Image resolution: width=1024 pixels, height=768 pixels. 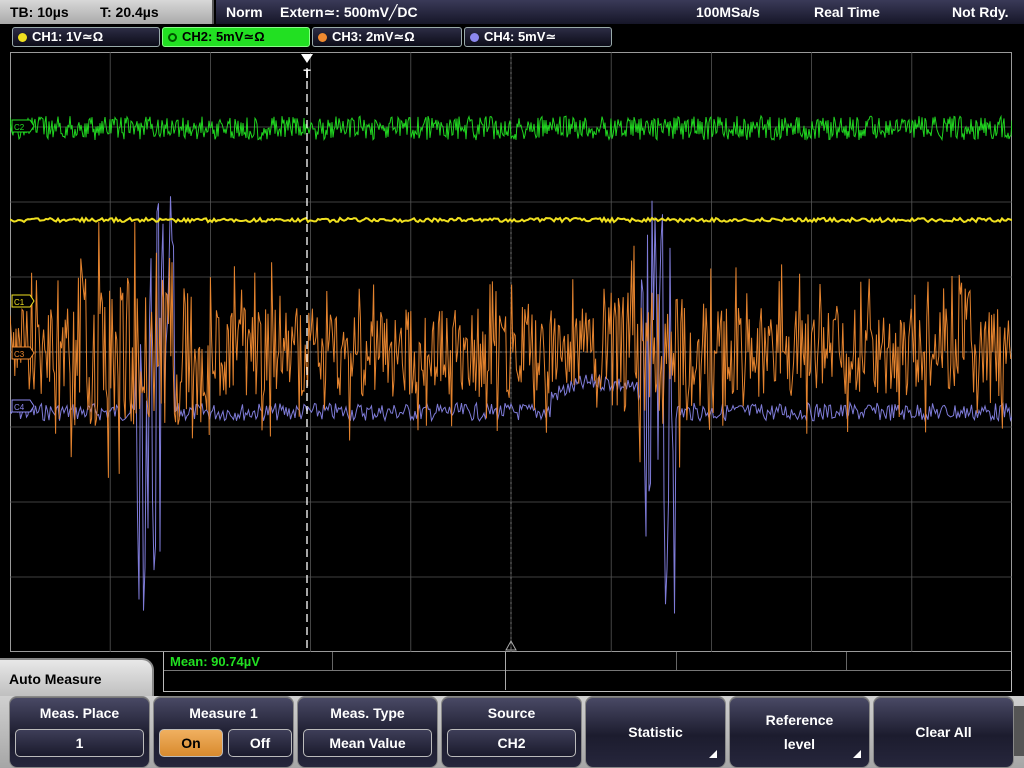 I want to click on meas-place-title: Meas. Place, so click(x=79, y=713).